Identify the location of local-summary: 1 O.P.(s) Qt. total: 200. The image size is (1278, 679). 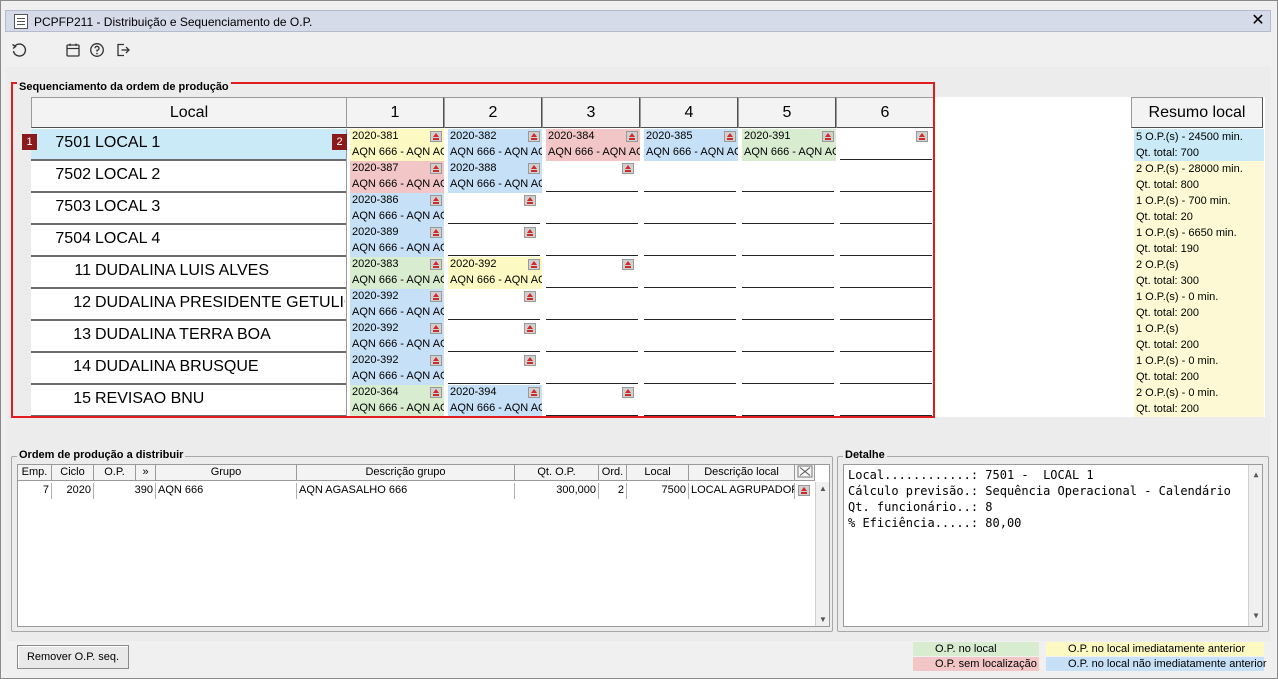
(1199, 337).